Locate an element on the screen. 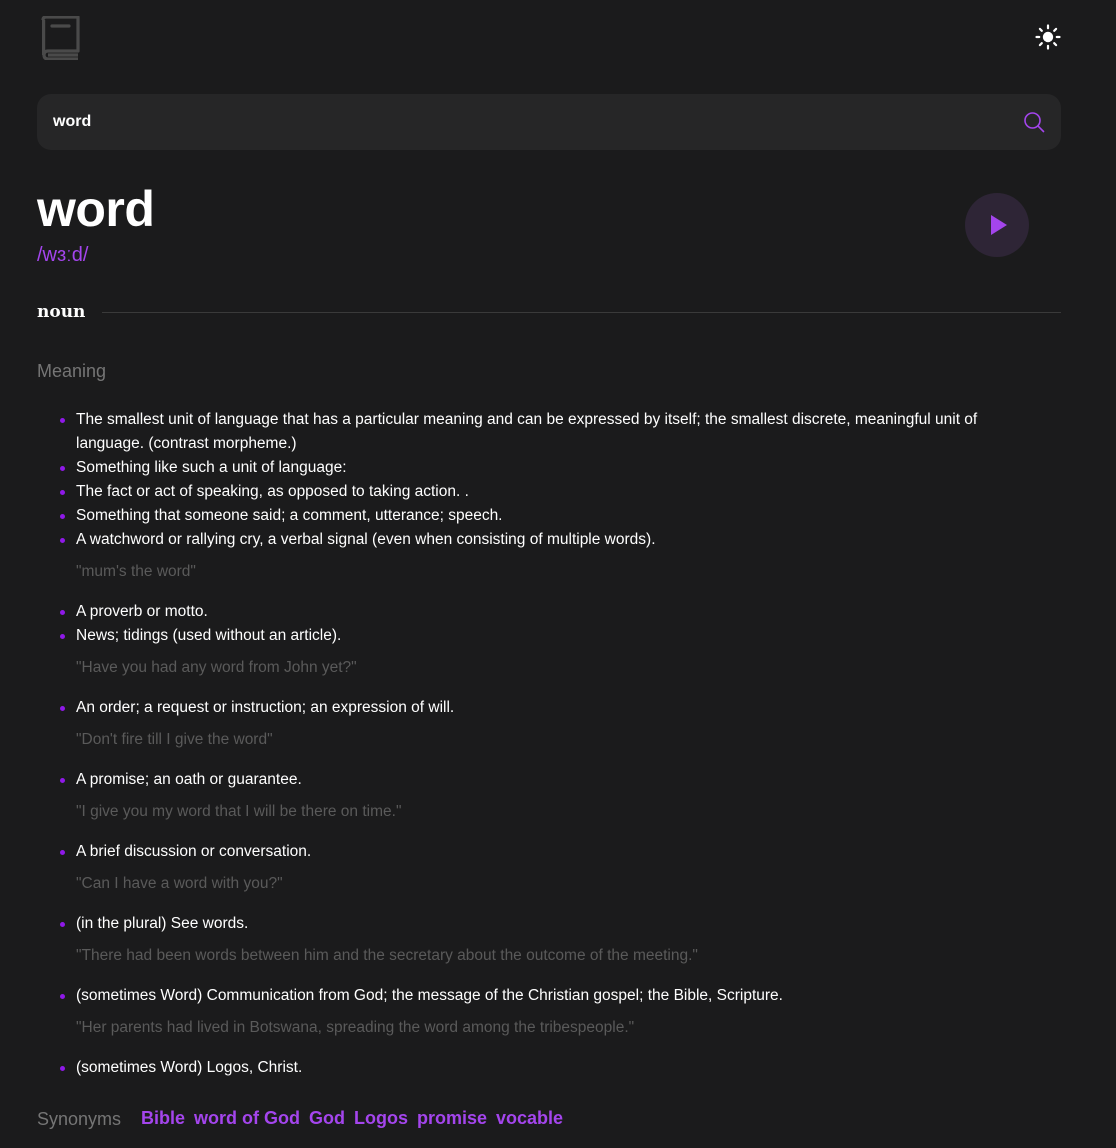 Image resolution: width=1116 pixels, height=1148 pixels. definition-item: A brief discussion or conversation. is located at coordinates (540, 852).